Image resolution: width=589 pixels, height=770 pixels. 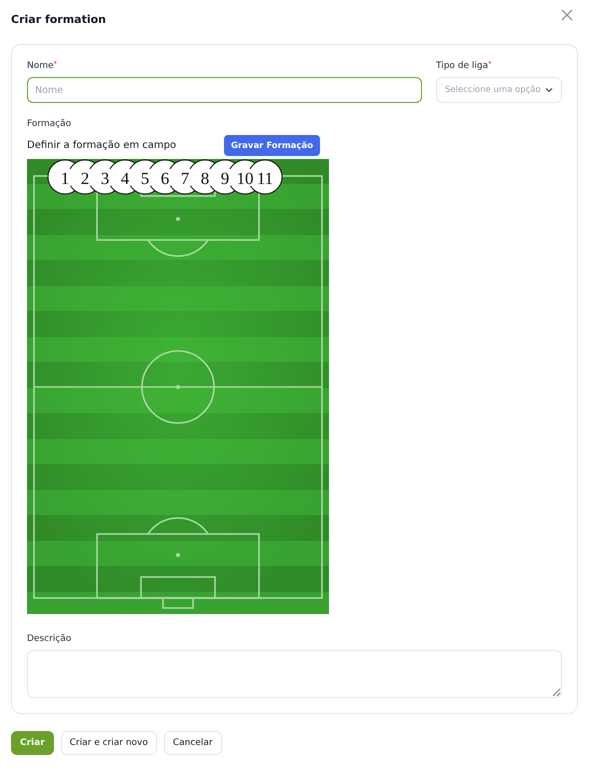 I want to click on action-button: Criar e criar novo, so click(x=108, y=743).